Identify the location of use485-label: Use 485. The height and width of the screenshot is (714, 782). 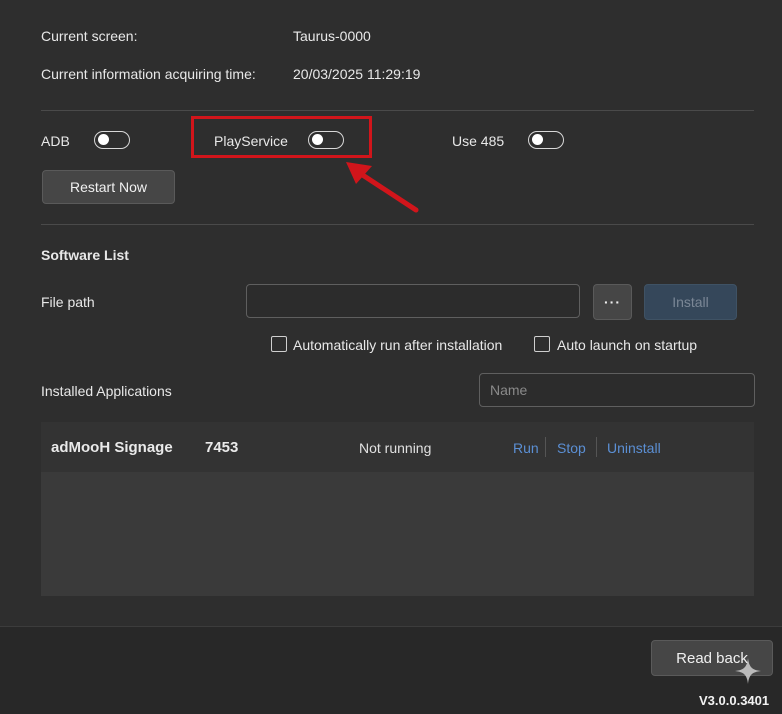
(478, 141).